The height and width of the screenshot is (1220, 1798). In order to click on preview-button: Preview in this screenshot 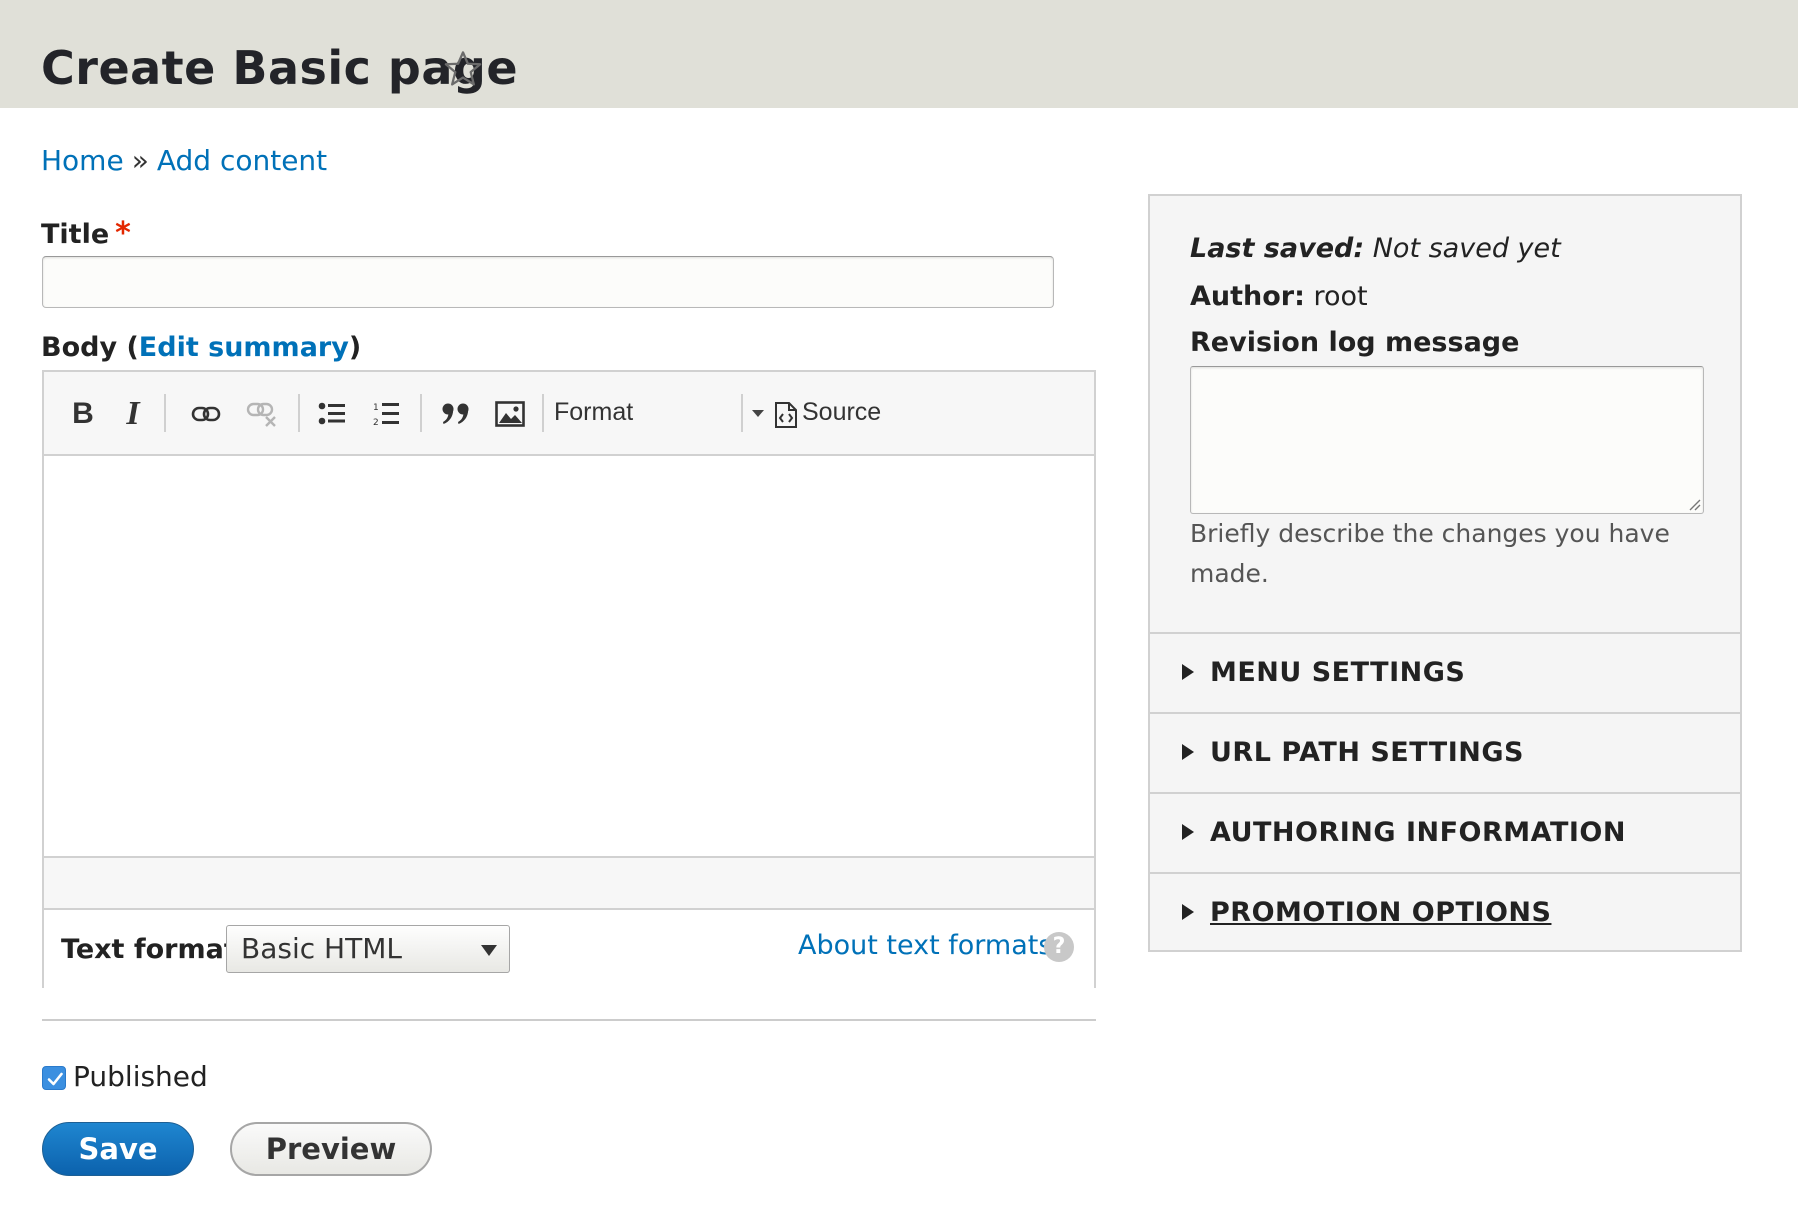, I will do `click(331, 1149)`.